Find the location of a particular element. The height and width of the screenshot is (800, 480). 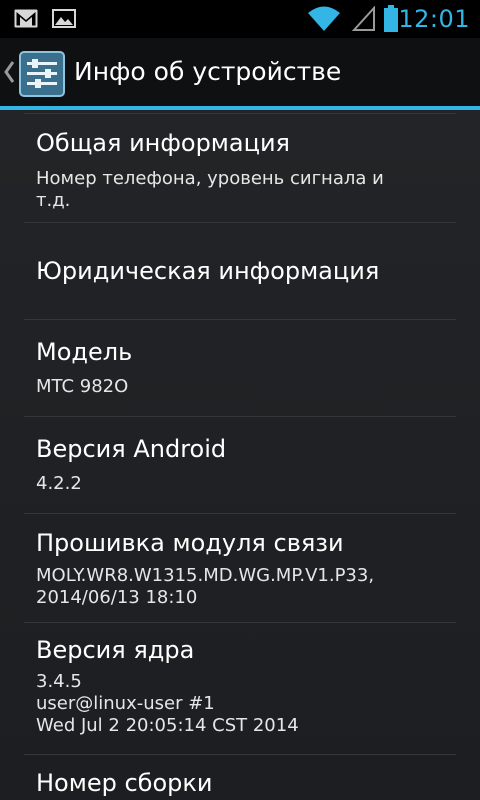

list-item-title: Версия Android is located at coordinates (131, 449).